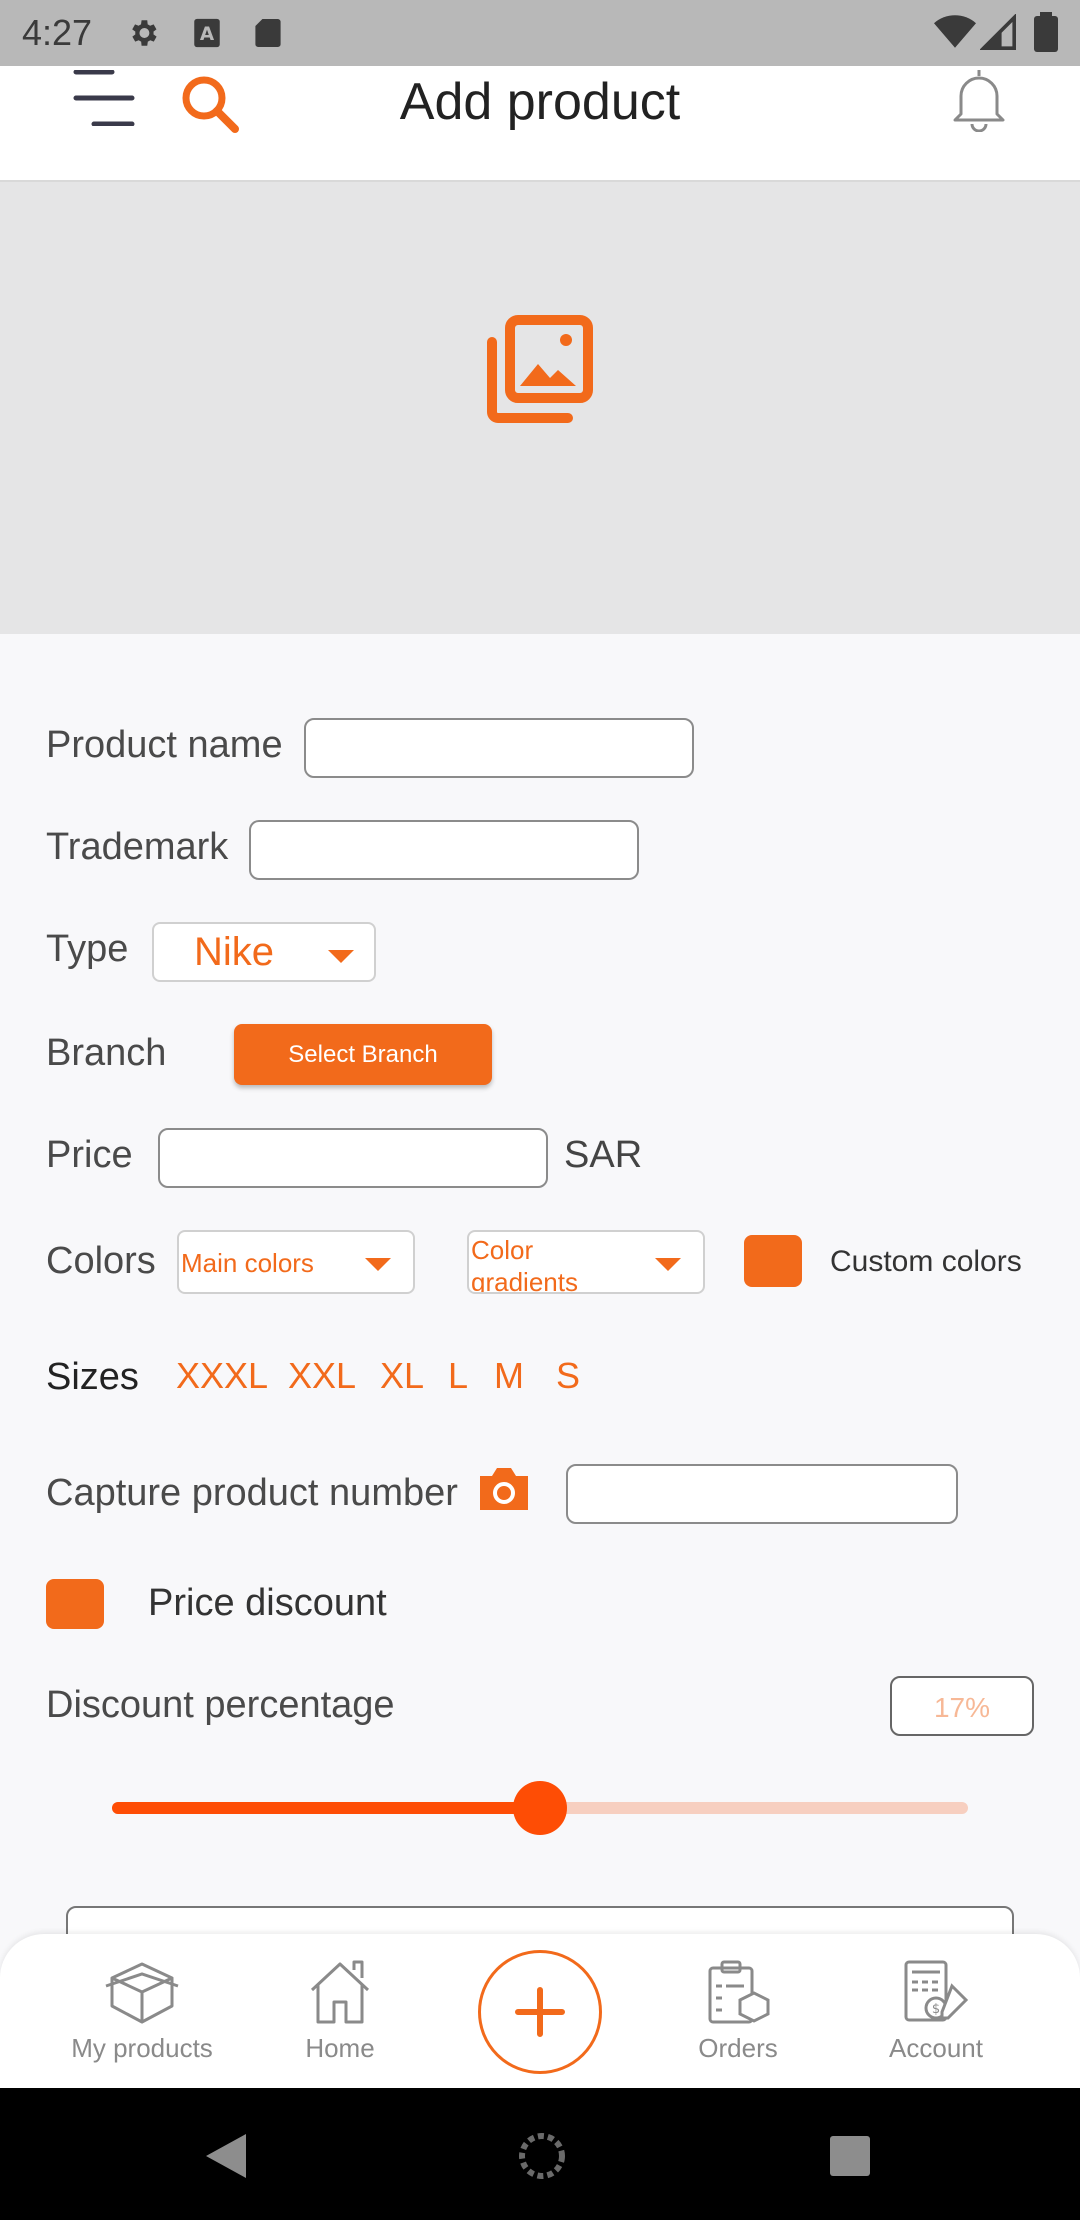 The image size is (1080, 2220). Describe the element at coordinates (540, 1808) in the screenshot. I see `discount-slider-thumb` at that location.